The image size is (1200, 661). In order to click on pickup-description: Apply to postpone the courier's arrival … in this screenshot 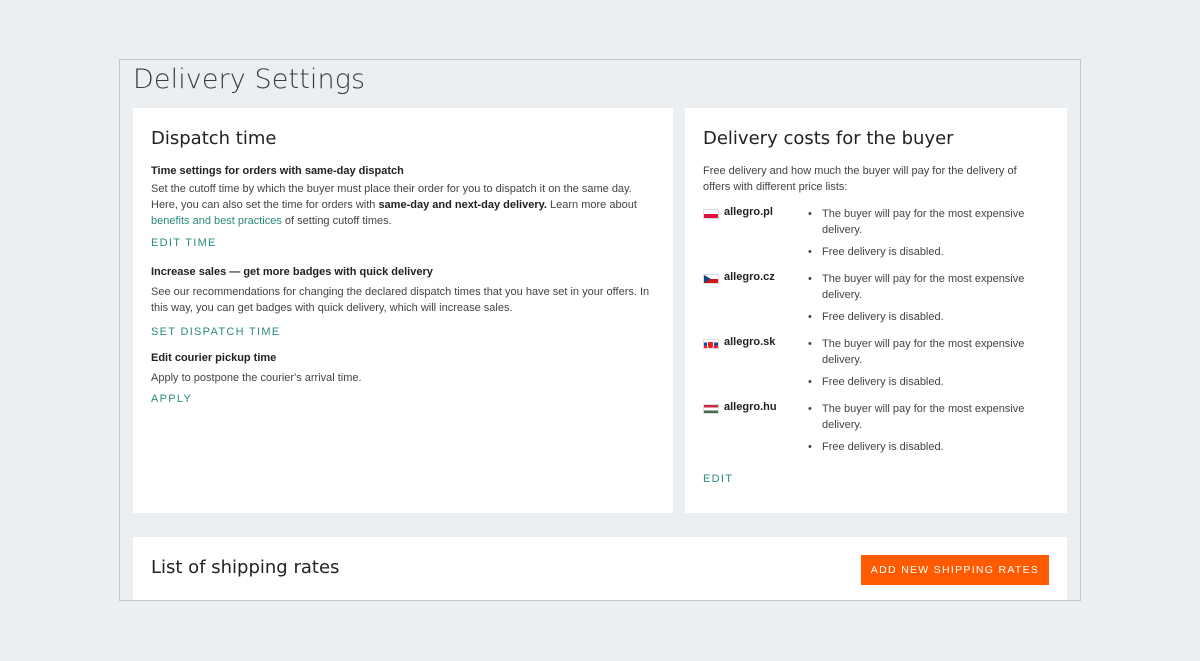, I will do `click(256, 378)`.